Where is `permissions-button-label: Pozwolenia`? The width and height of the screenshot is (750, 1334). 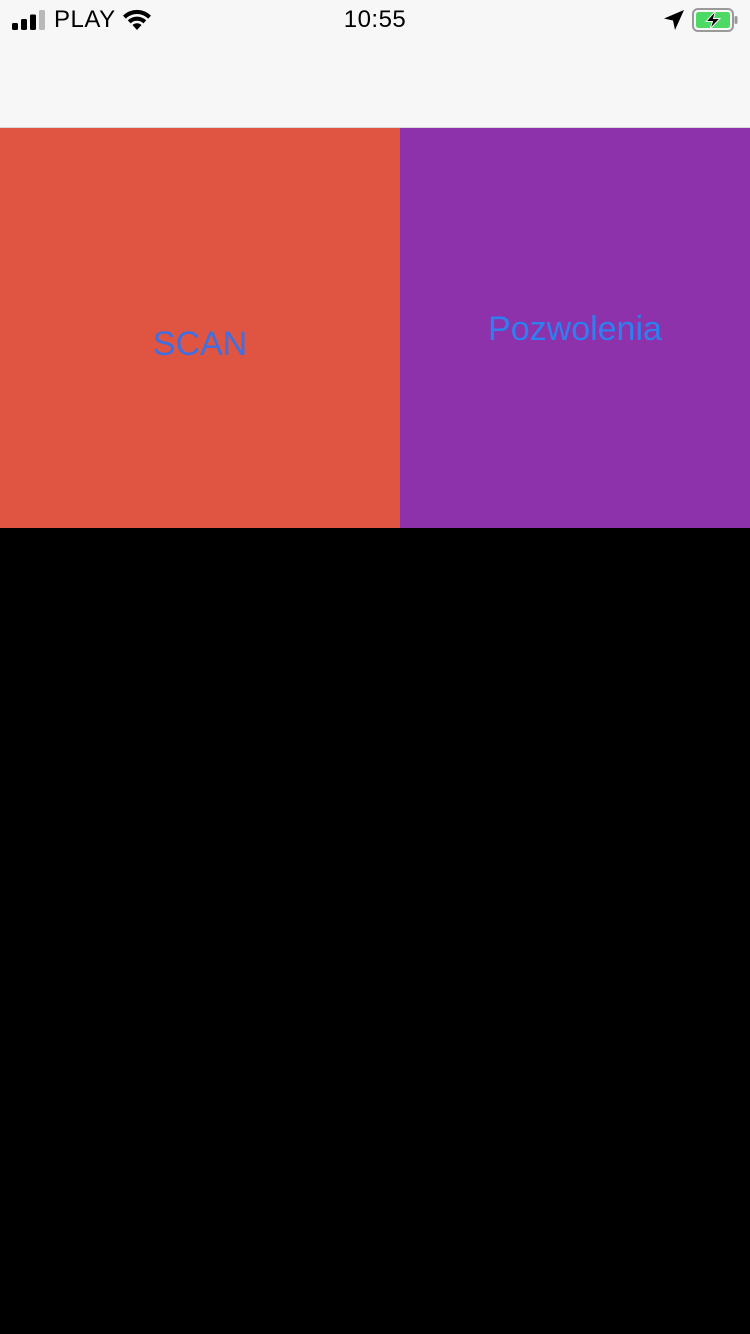 permissions-button-label: Pozwolenia is located at coordinates (575, 329).